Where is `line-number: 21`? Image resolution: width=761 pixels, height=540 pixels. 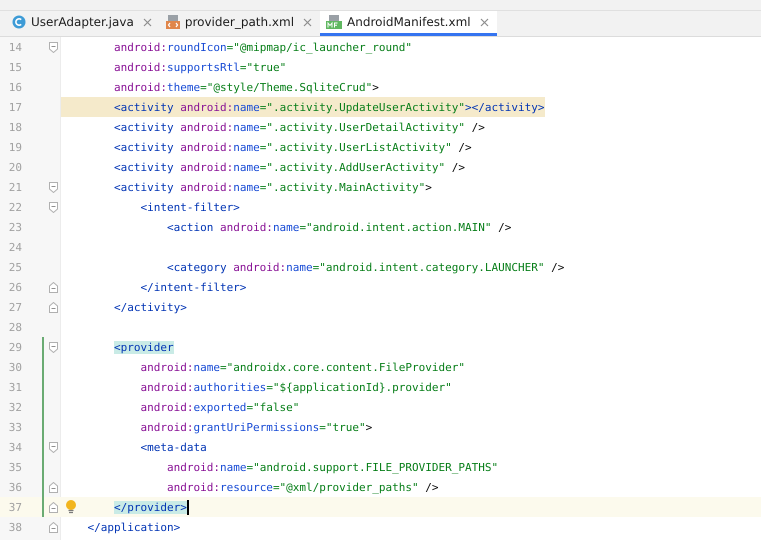
line-number: 21 is located at coordinates (15, 187).